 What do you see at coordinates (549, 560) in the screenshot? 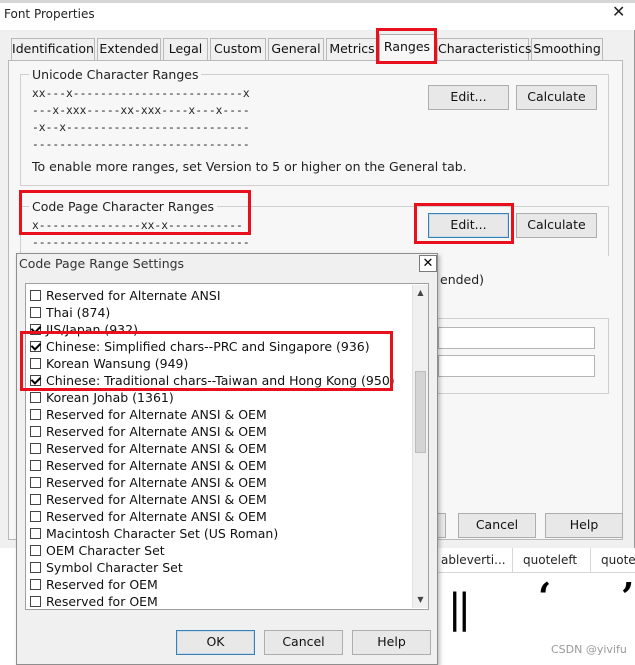
I see `glyph-column-header: quoteleft` at bounding box center [549, 560].